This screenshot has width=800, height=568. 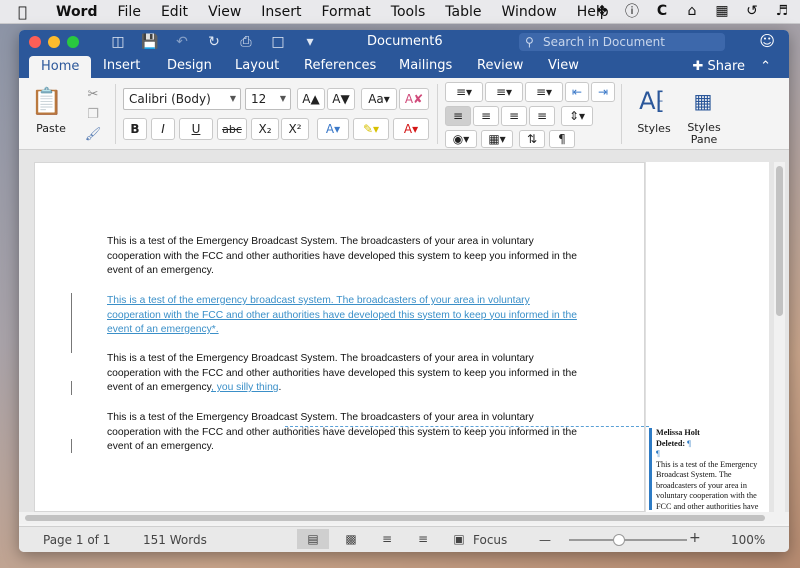 What do you see at coordinates (563, 68) in the screenshot?
I see `tab-view: View` at bounding box center [563, 68].